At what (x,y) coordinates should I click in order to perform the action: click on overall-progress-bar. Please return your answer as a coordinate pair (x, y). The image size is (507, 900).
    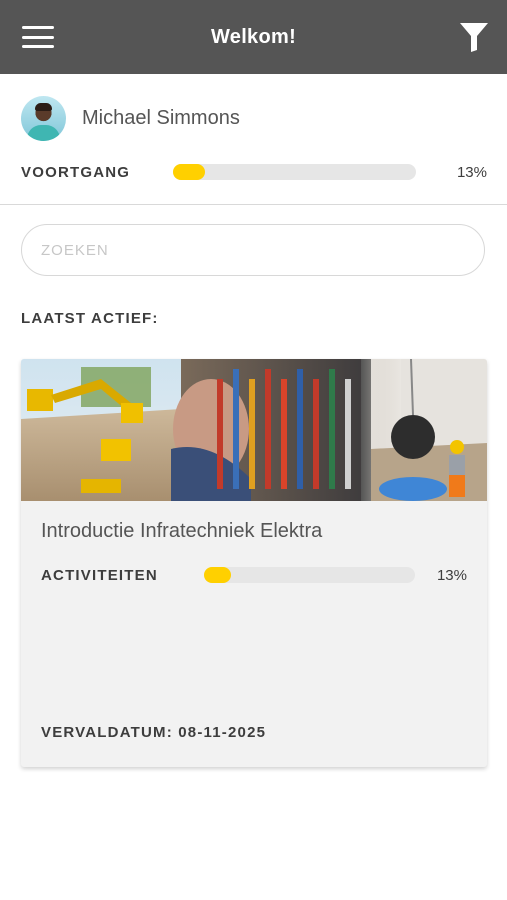
    Looking at the image, I should click on (294, 172).